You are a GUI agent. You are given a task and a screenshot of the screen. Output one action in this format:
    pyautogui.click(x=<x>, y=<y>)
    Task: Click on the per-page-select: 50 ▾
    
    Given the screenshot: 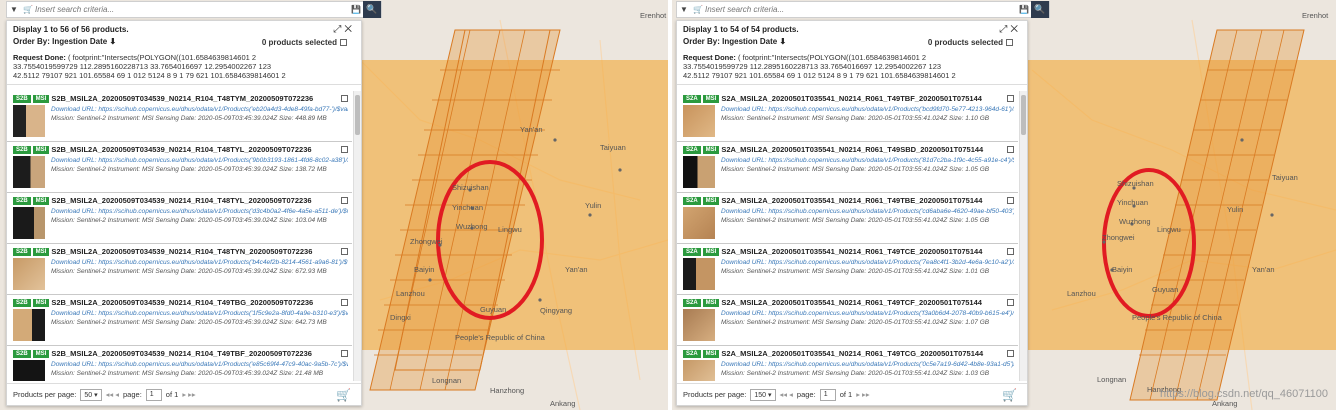 What is the action you would take?
    pyautogui.click(x=91, y=394)
    